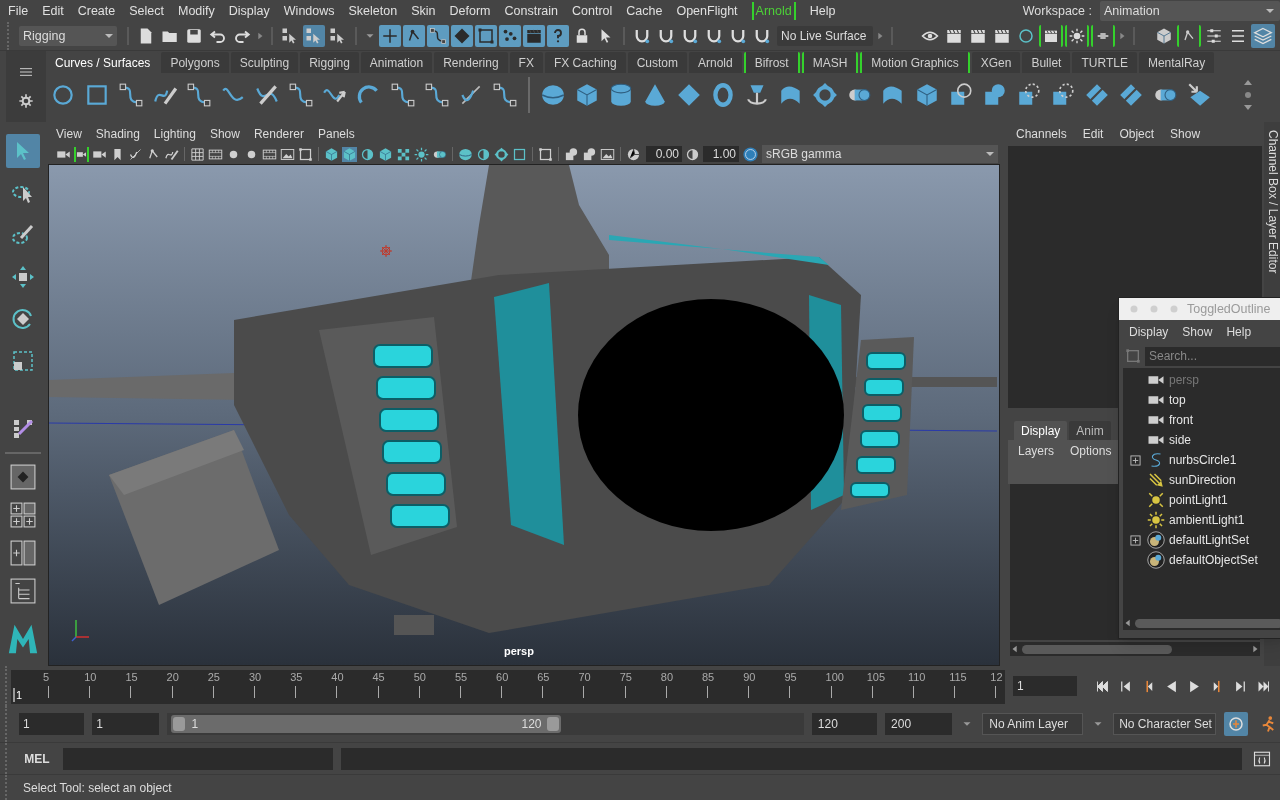 This screenshot has height=800, width=1280. I want to click on menu-item: Help, so click(822, 11).